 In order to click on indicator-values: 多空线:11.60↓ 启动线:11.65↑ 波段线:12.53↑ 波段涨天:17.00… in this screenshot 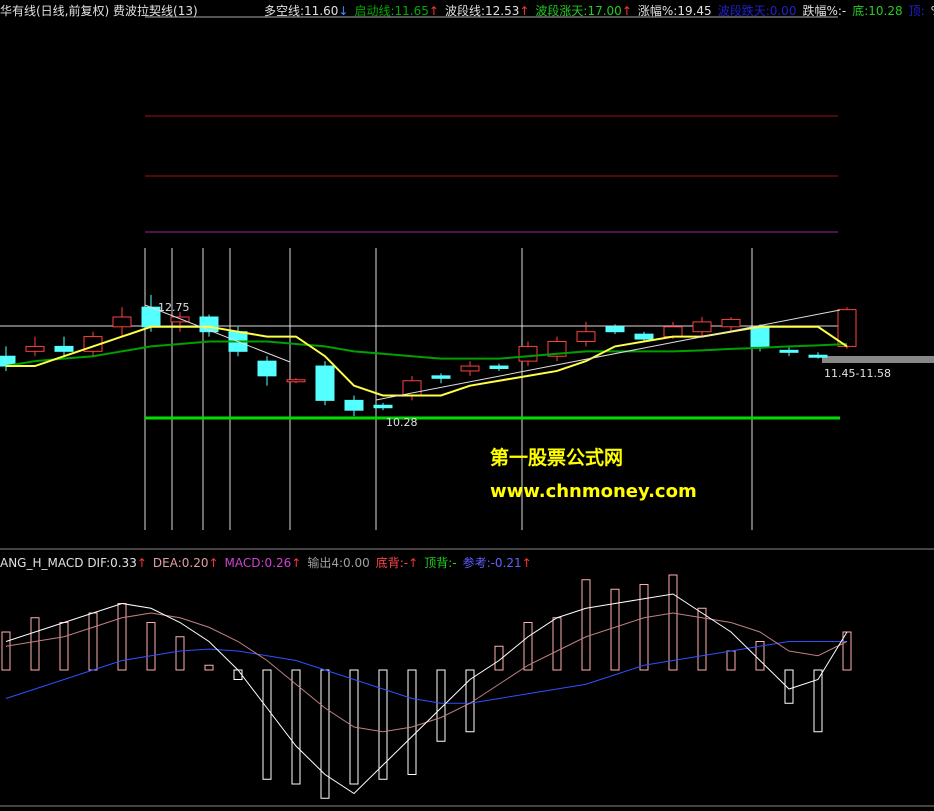, I will do `click(599, 11)`.